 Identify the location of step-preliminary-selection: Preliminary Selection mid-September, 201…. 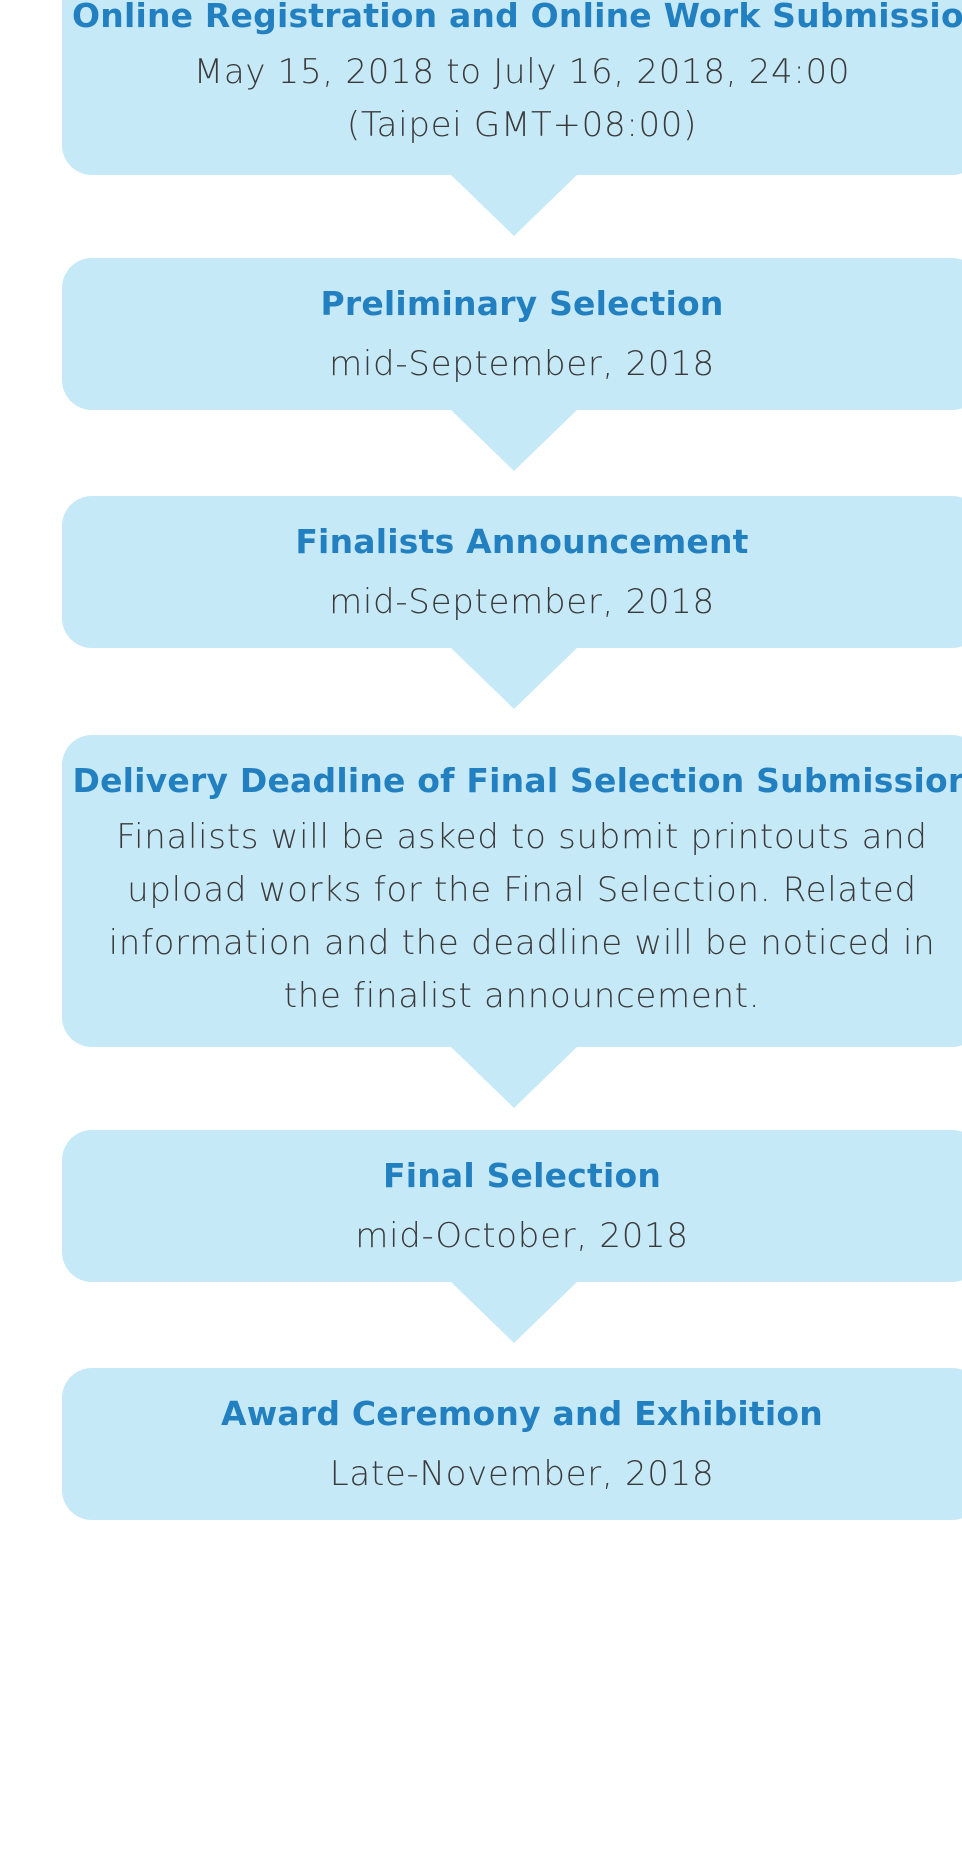
(512, 334).